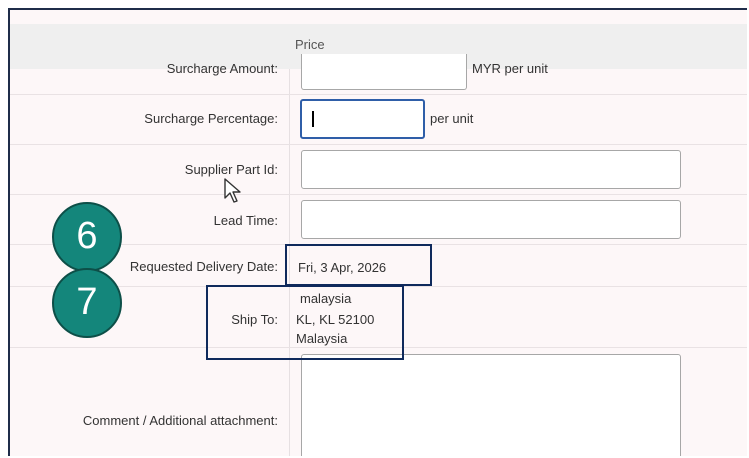  Describe the element at coordinates (232, 190) in the screenshot. I see `mouse-pointer-icon` at that location.